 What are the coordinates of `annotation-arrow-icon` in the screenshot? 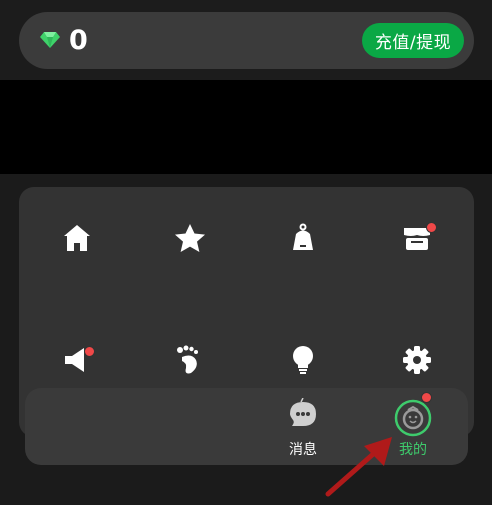 It's located at (358, 467).